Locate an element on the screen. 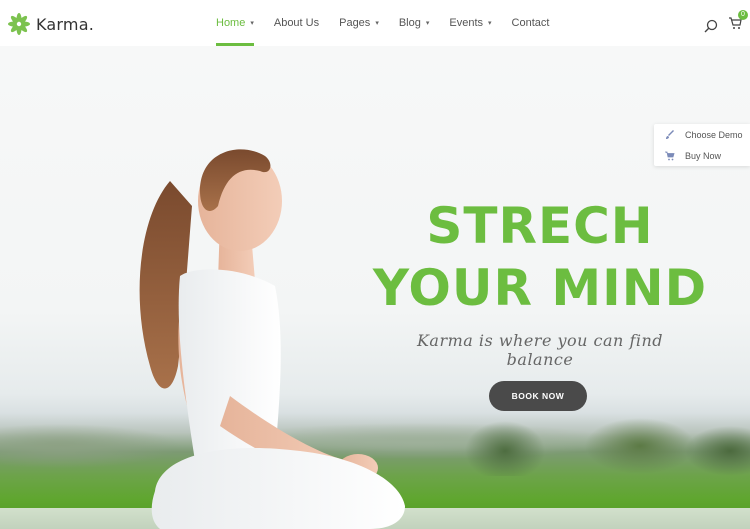 This screenshot has height=529, width=750. buy-now-button: Buy Now is located at coordinates (702, 155).